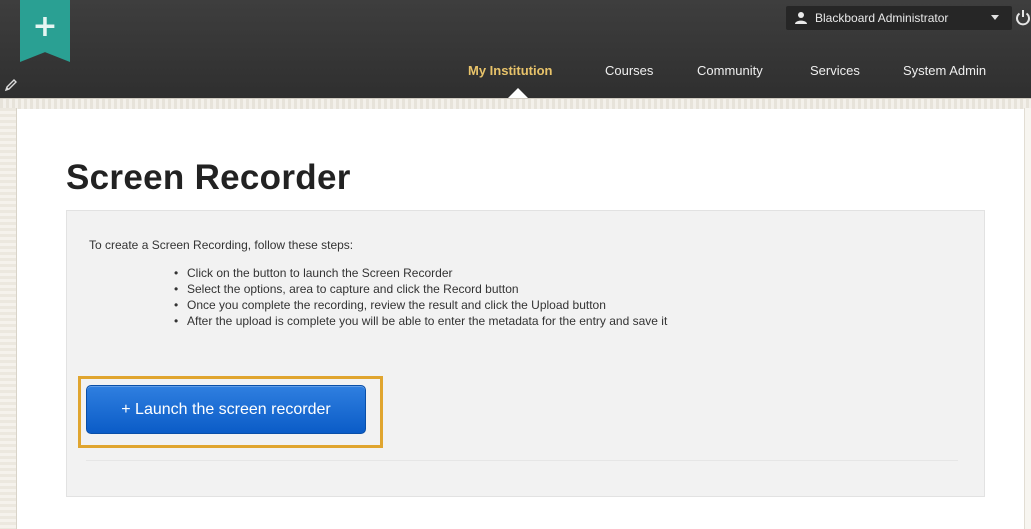 The height and width of the screenshot is (529, 1031). I want to click on right-rail, so click(1027, 318).